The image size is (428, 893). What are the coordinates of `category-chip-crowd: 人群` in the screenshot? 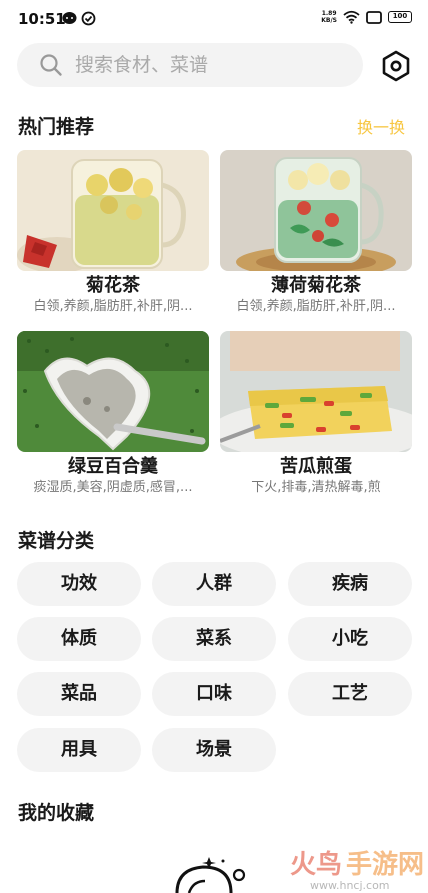 It's located at (214, 584).